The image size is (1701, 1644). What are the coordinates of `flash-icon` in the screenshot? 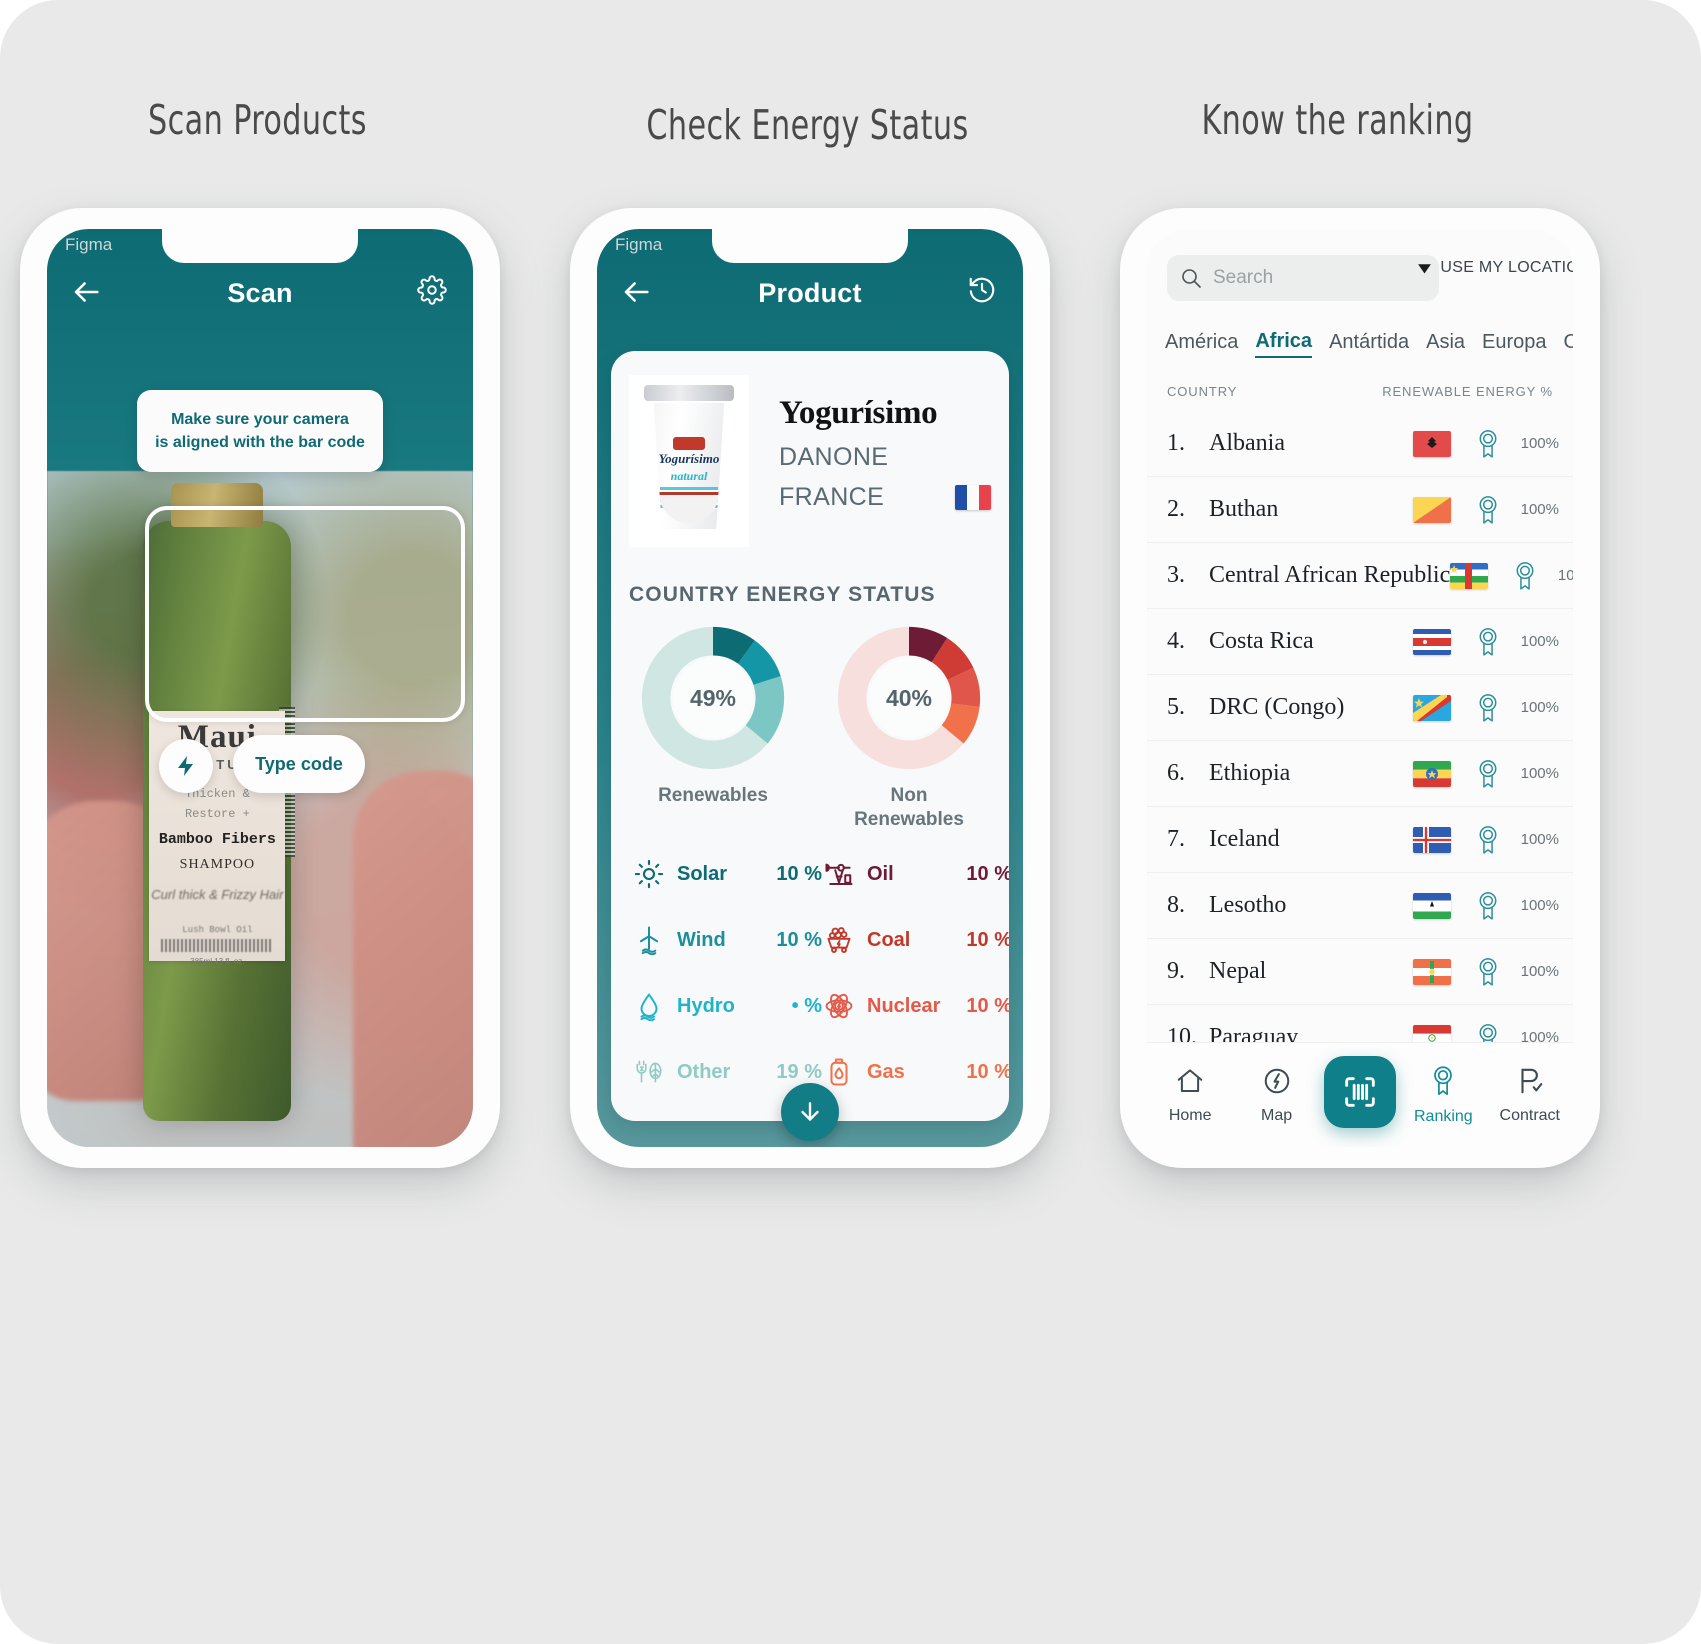 It's located at (185, 766).